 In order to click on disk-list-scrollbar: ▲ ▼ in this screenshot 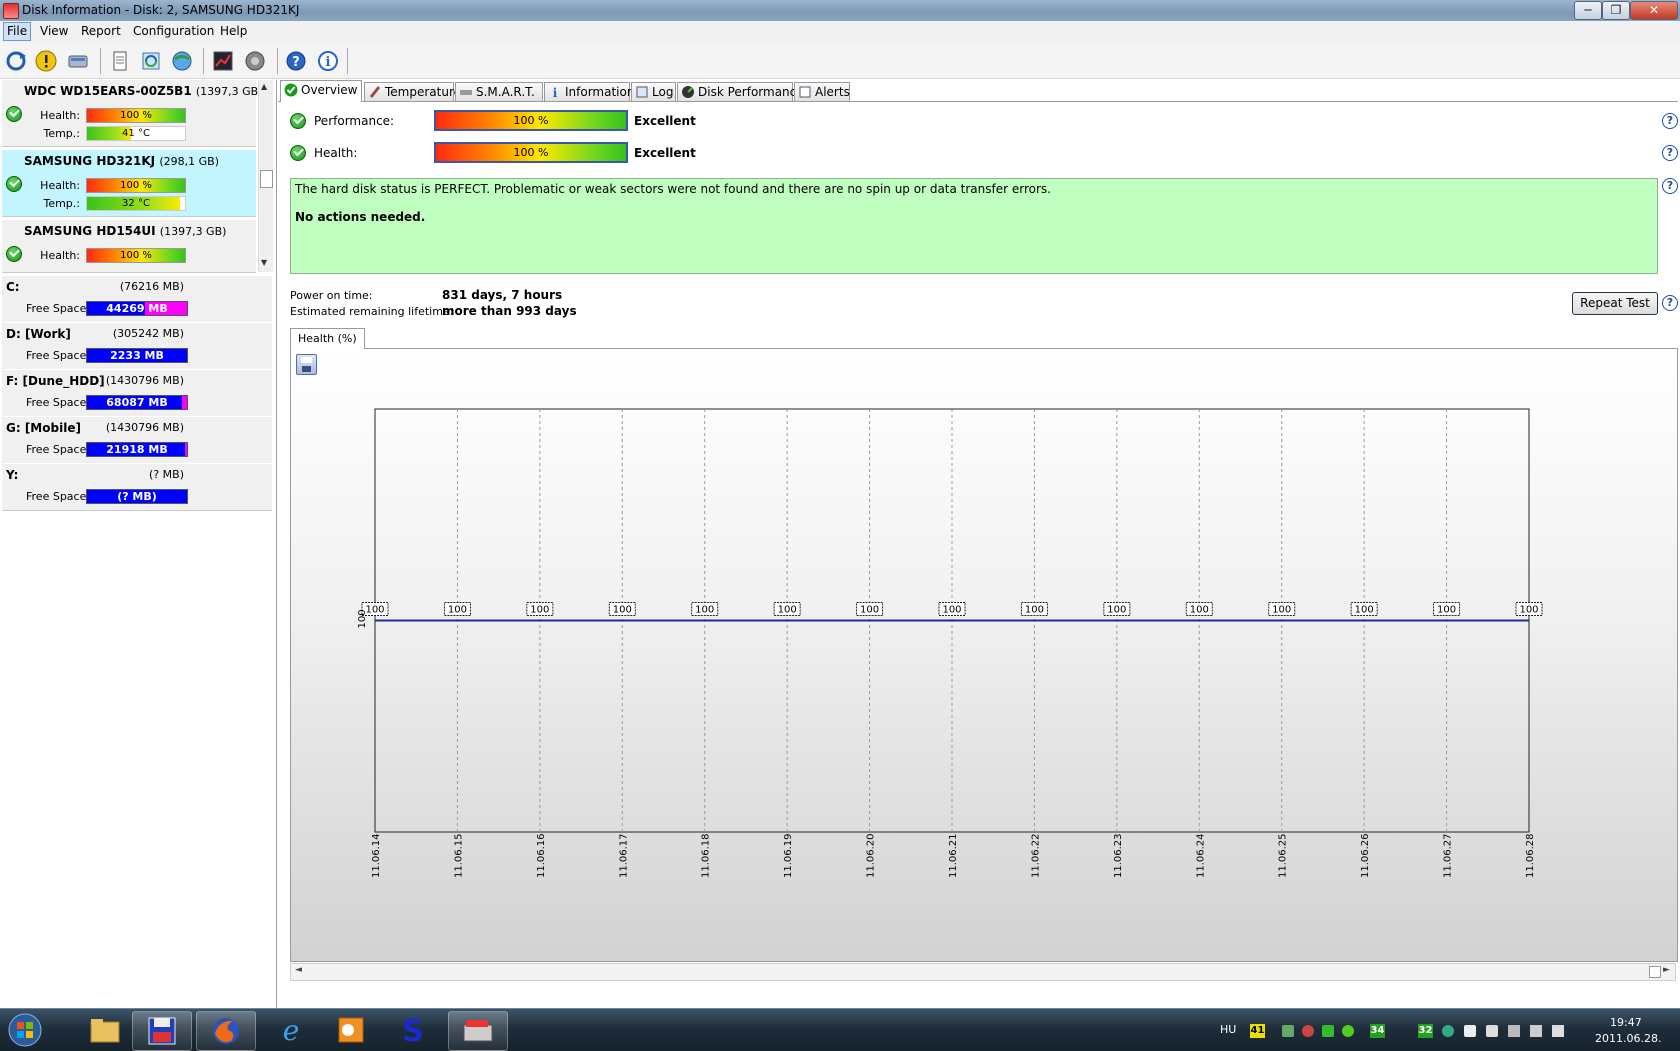, I will do `click(265, 176)`.